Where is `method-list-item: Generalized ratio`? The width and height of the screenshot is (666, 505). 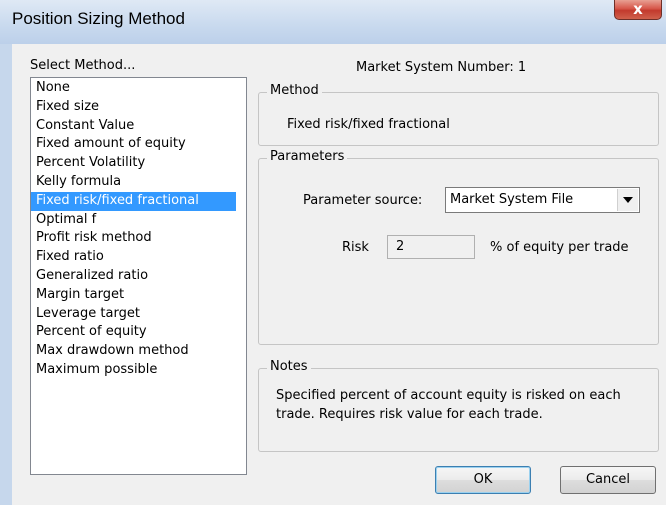
method-list-item: Generalized ratio is located at coordinates (138, 276).